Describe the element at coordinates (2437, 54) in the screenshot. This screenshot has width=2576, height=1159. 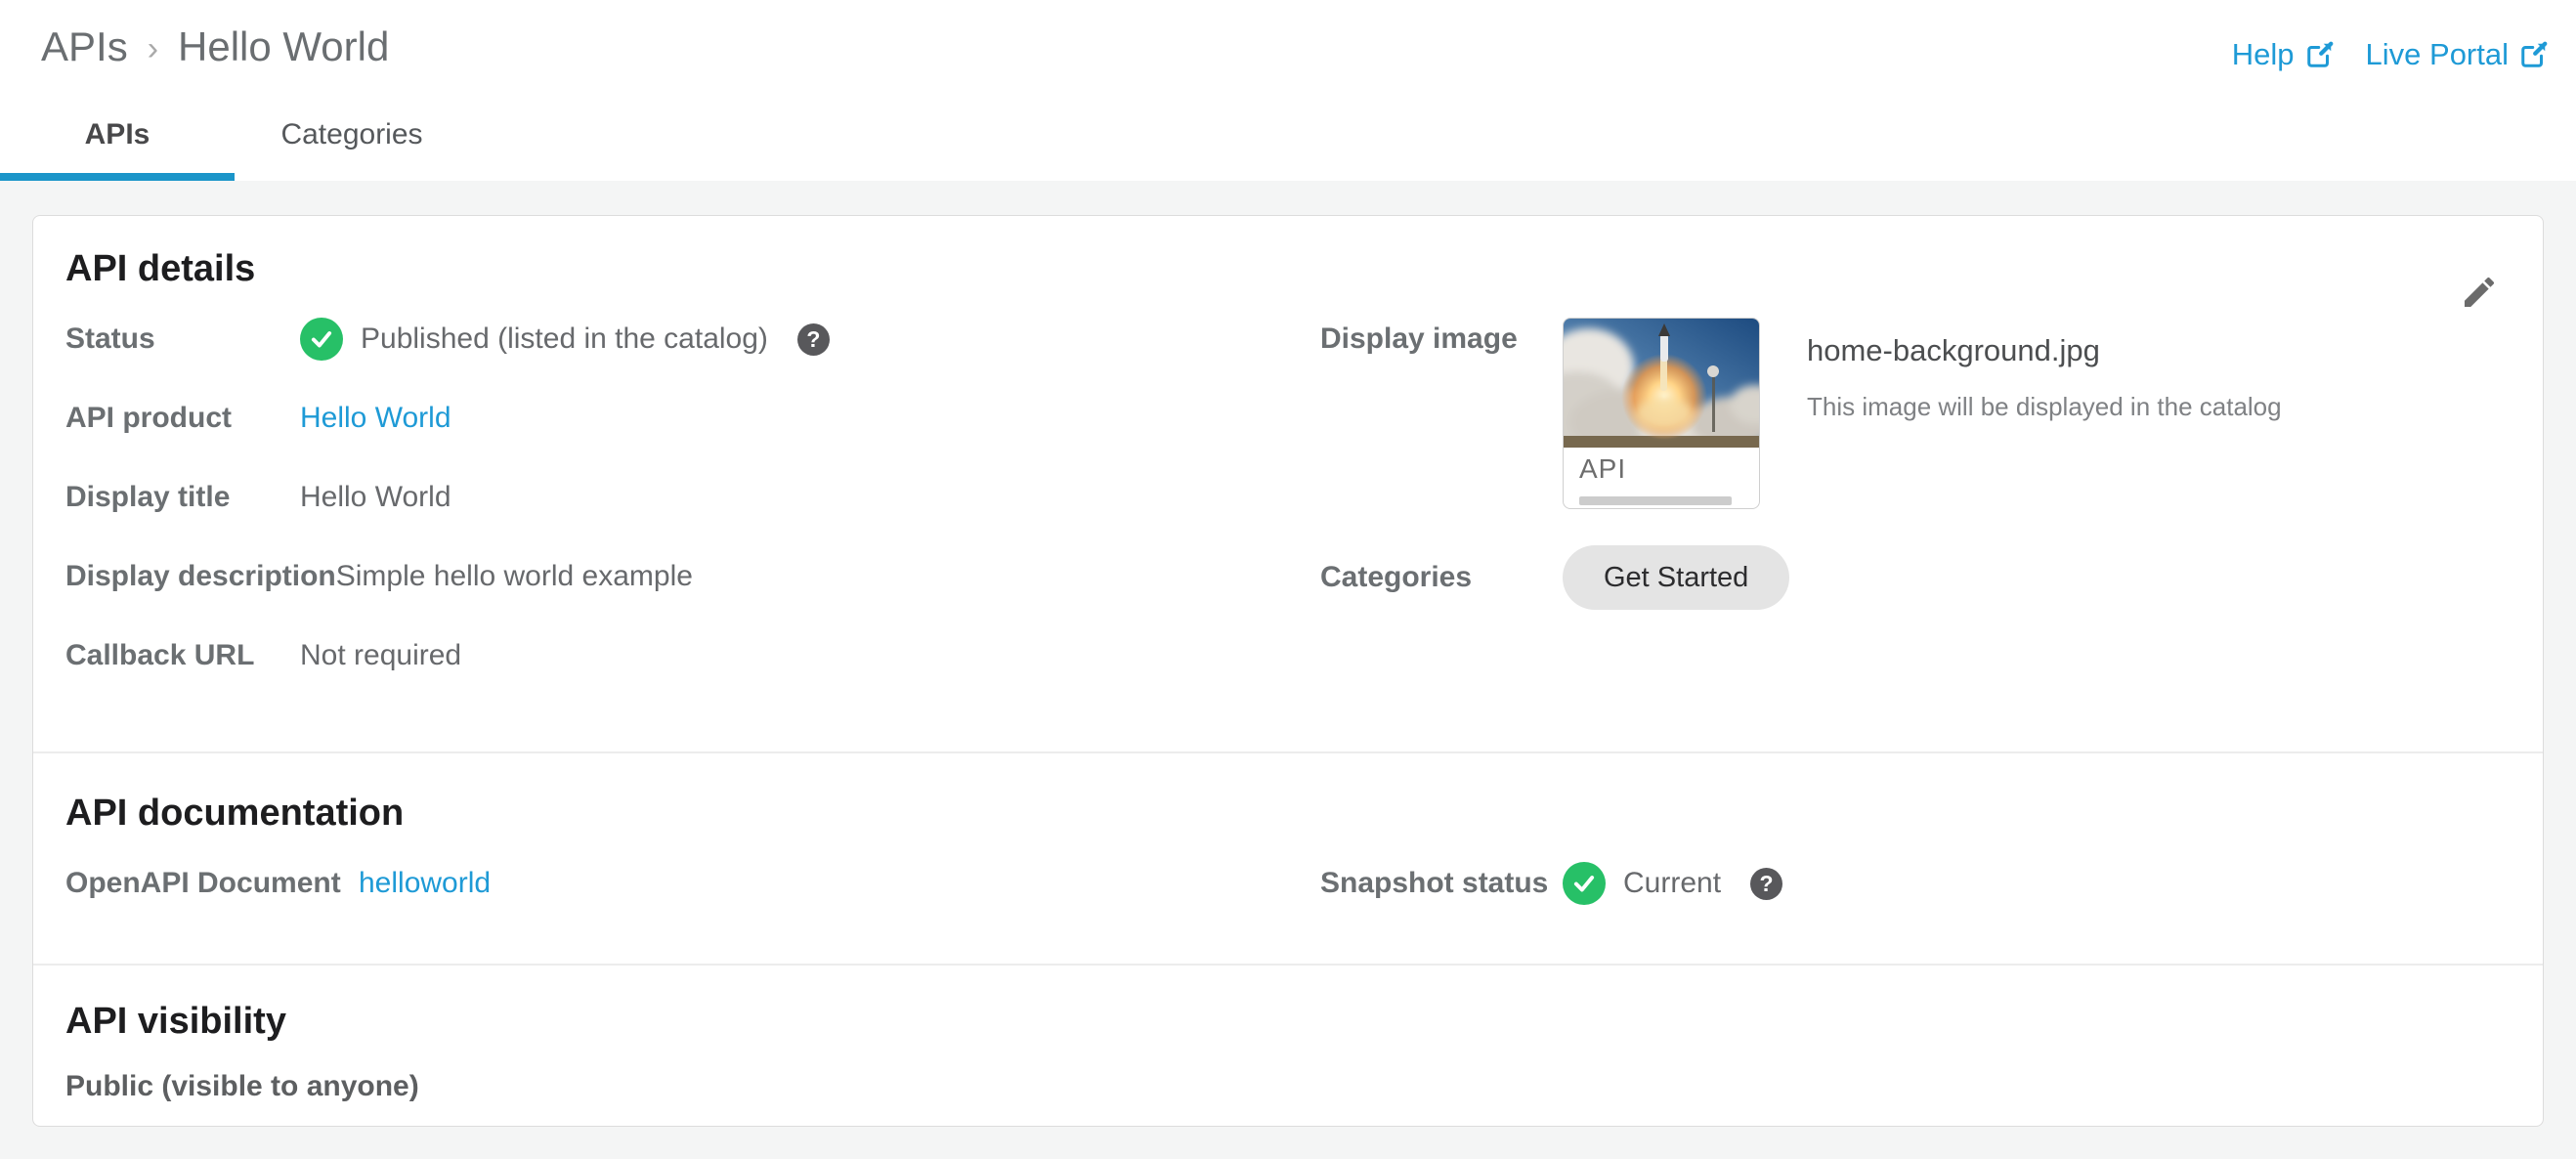
I see `live-portal-link-label: Live Portal` at that location.